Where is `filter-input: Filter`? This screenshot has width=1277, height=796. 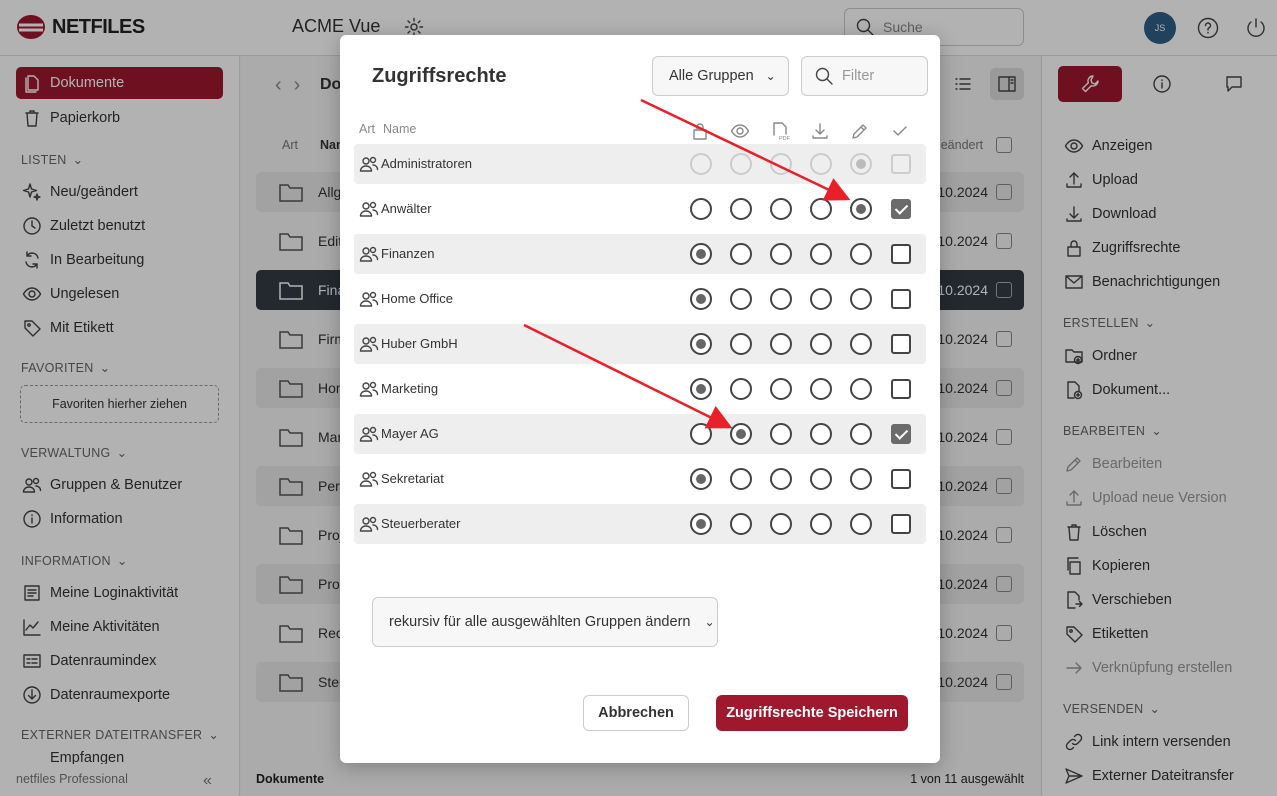
filter-input: Filter is located at coordinates (864, 76).